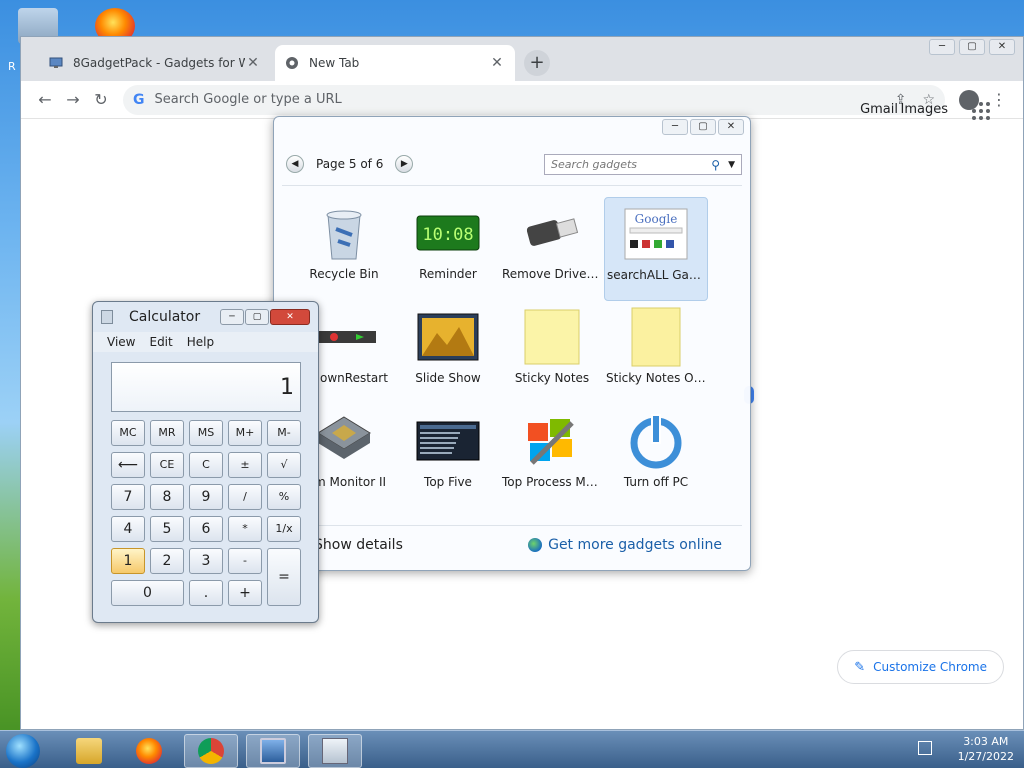 The image size is (1024, 768). What do you see at coordinates (920, 667) in the screenshot?
I see `customize-chrome-button: ✎ Customize Chrome` at bounding box center [920, 667].